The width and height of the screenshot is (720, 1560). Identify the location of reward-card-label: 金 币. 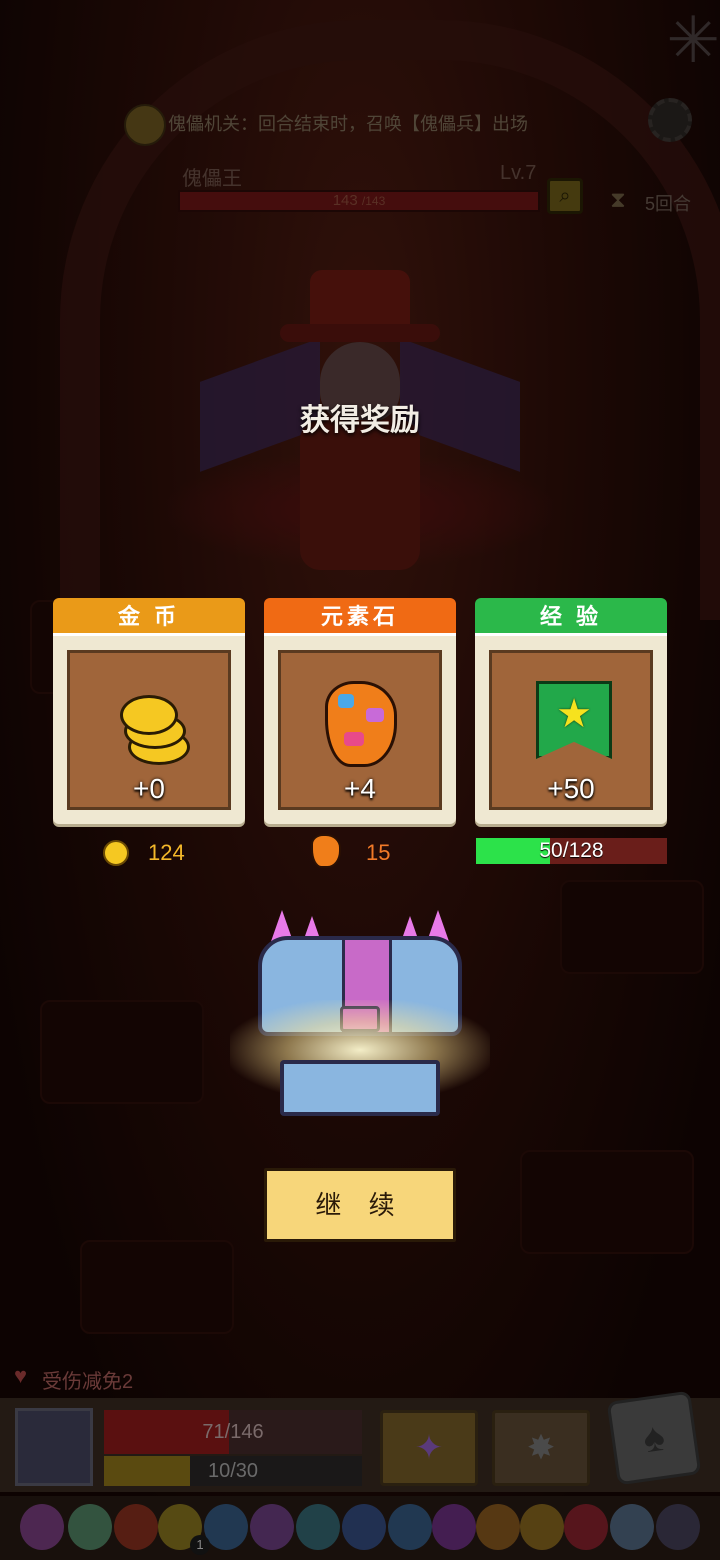
(149, 617).